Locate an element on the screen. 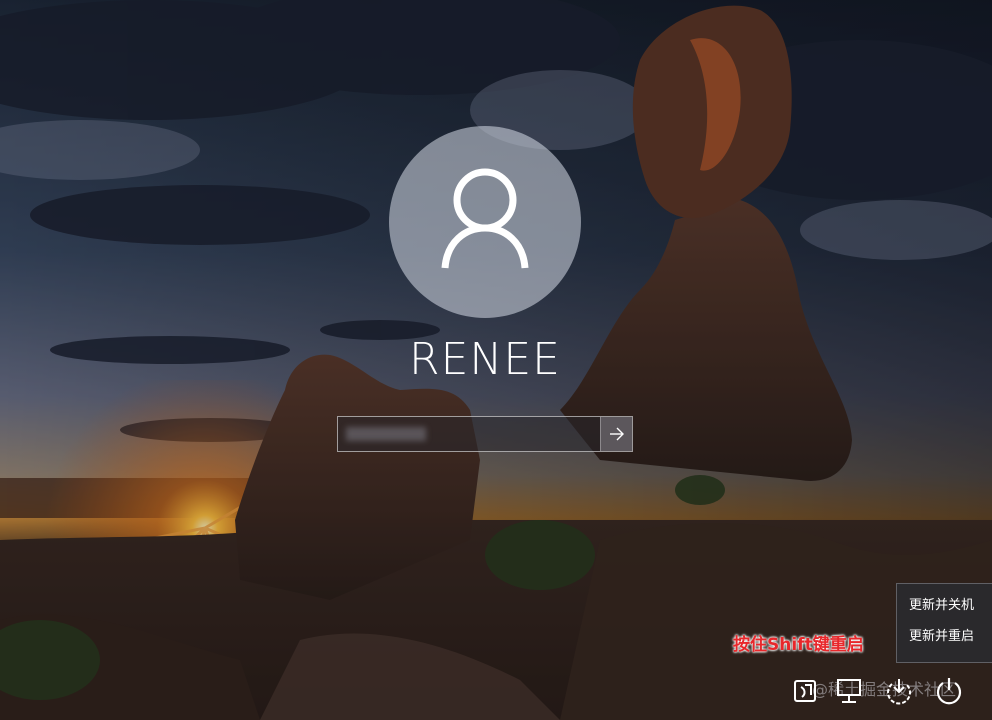  ease-of-access-icon is located at coordinates (805, 691).